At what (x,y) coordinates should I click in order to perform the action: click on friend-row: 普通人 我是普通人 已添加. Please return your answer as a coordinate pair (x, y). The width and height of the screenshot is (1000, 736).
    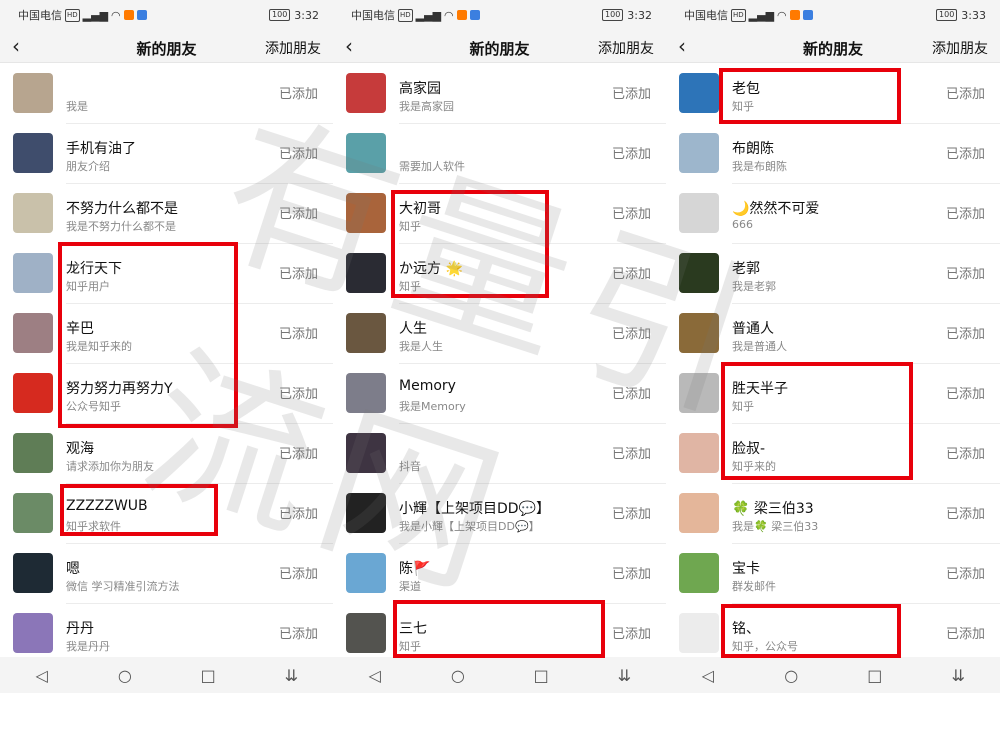
    Looking at the image, I should click on (833, 333).